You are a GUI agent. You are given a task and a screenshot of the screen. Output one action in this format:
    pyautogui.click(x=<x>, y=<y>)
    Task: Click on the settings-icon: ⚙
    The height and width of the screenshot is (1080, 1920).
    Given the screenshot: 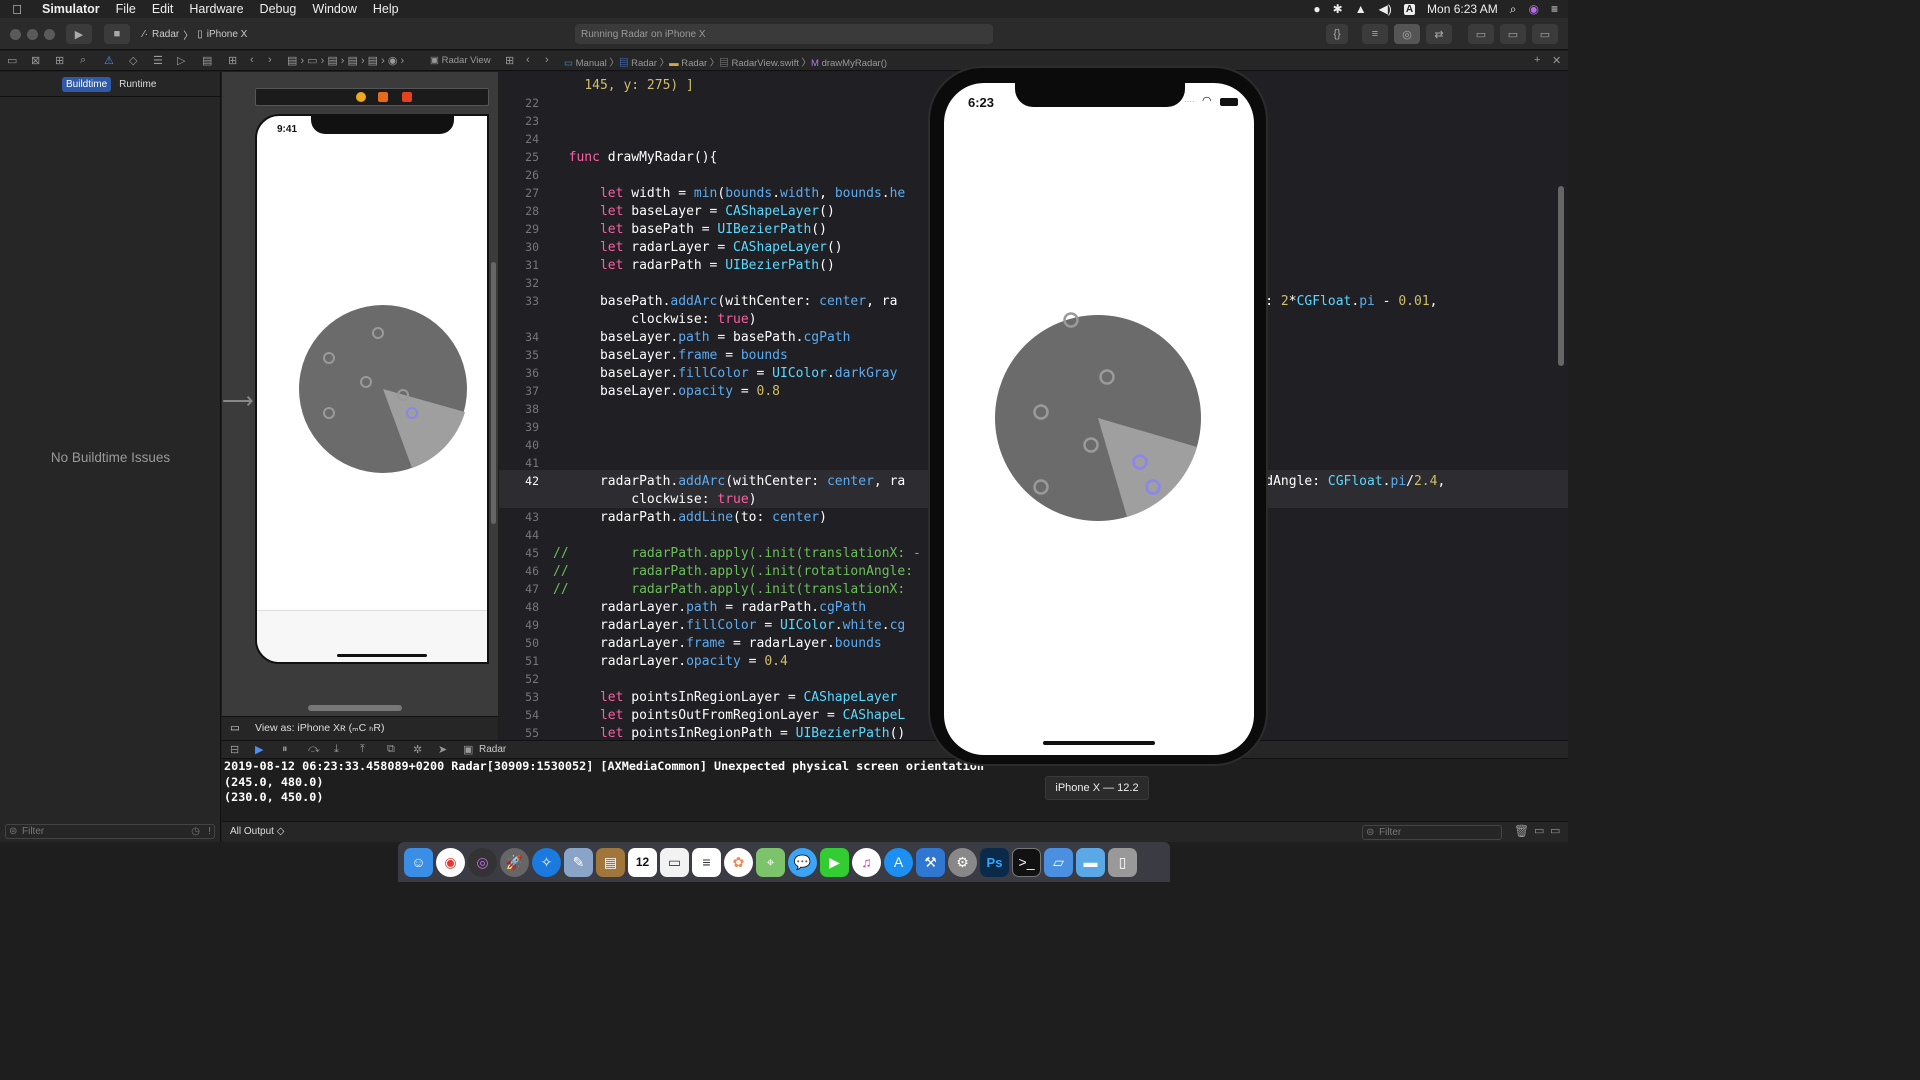 What is the action you would take?
    pyautogui.click(x=962, y=862)
    